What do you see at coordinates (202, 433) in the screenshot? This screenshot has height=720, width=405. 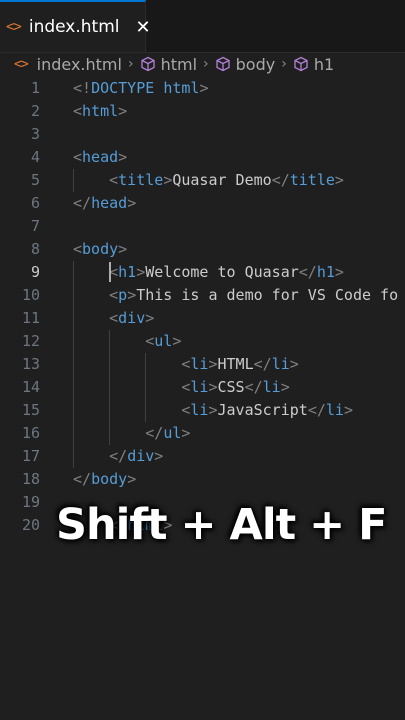 I see `code-line: 16 </ul>` at bounding box center [202, 433].